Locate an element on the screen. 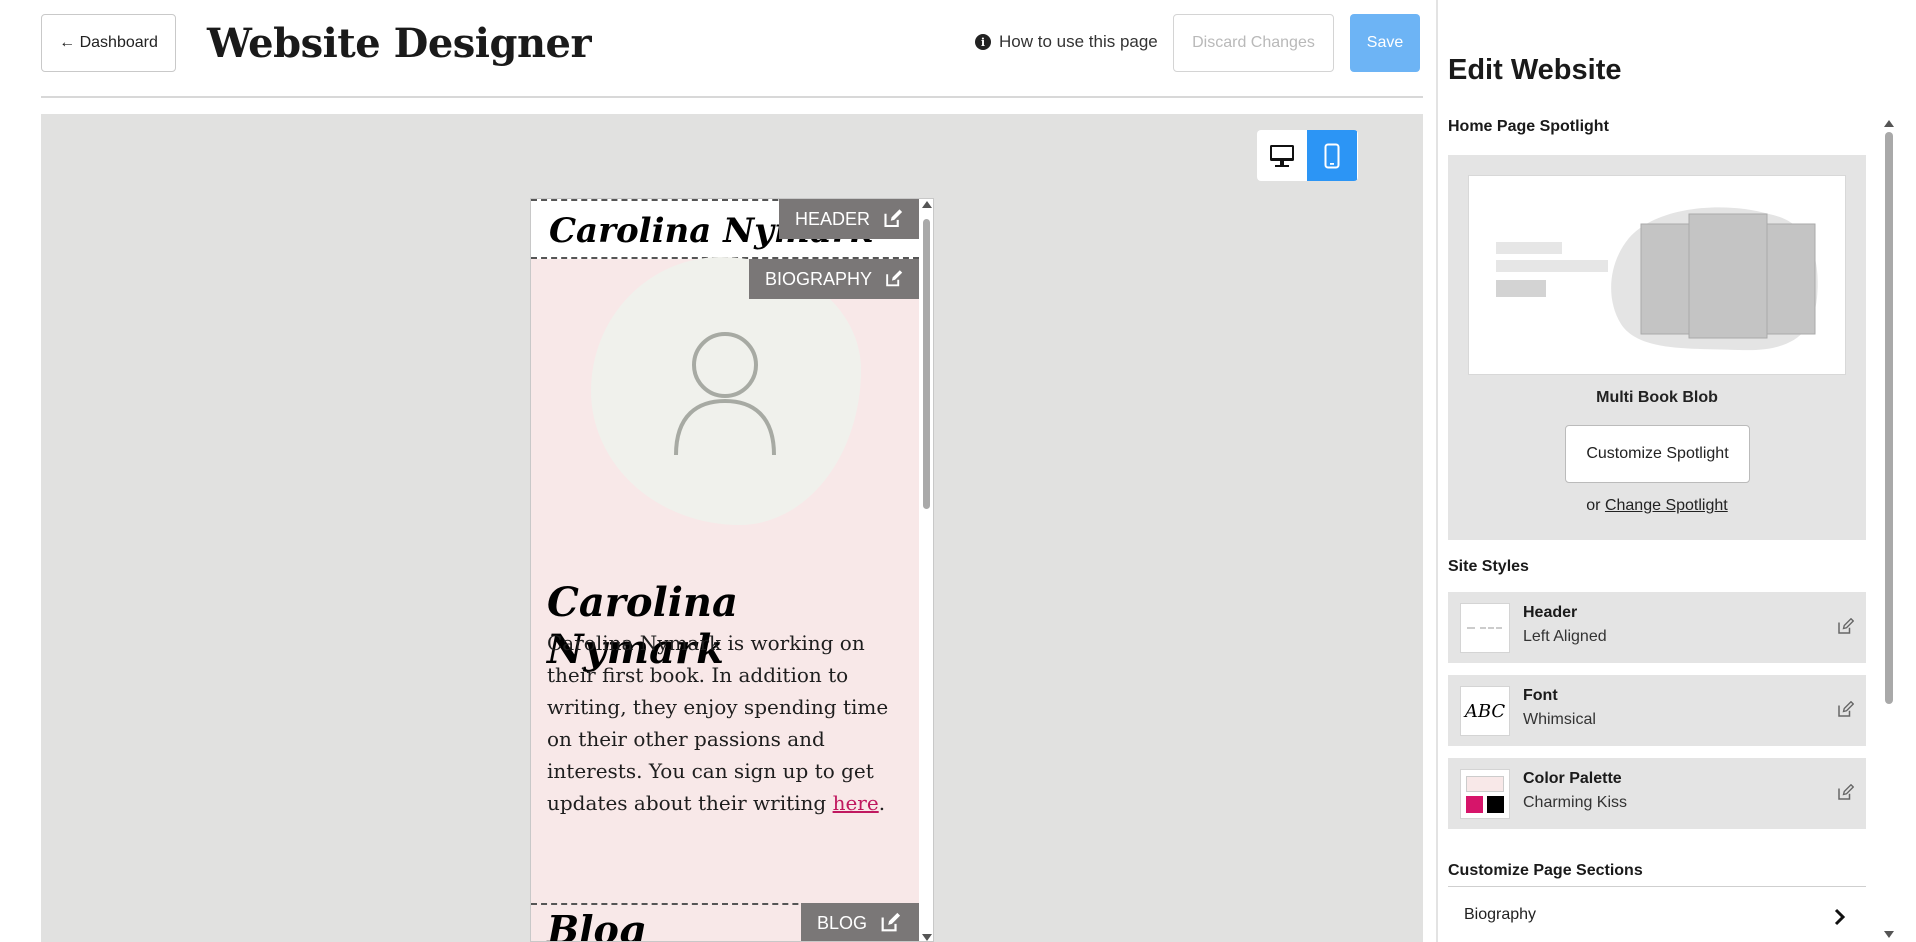 The width and height of the screenshot is (1916, 942). edit-biography-tag: BIOGRAPHY is located at coordinates (834, 279).